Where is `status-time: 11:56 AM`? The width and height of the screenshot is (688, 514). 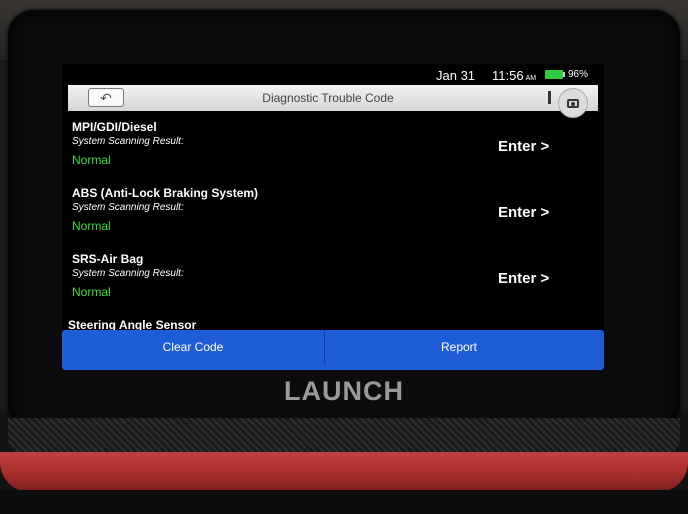
status-time: 11:56 AM is located at coordinates (514, 75).